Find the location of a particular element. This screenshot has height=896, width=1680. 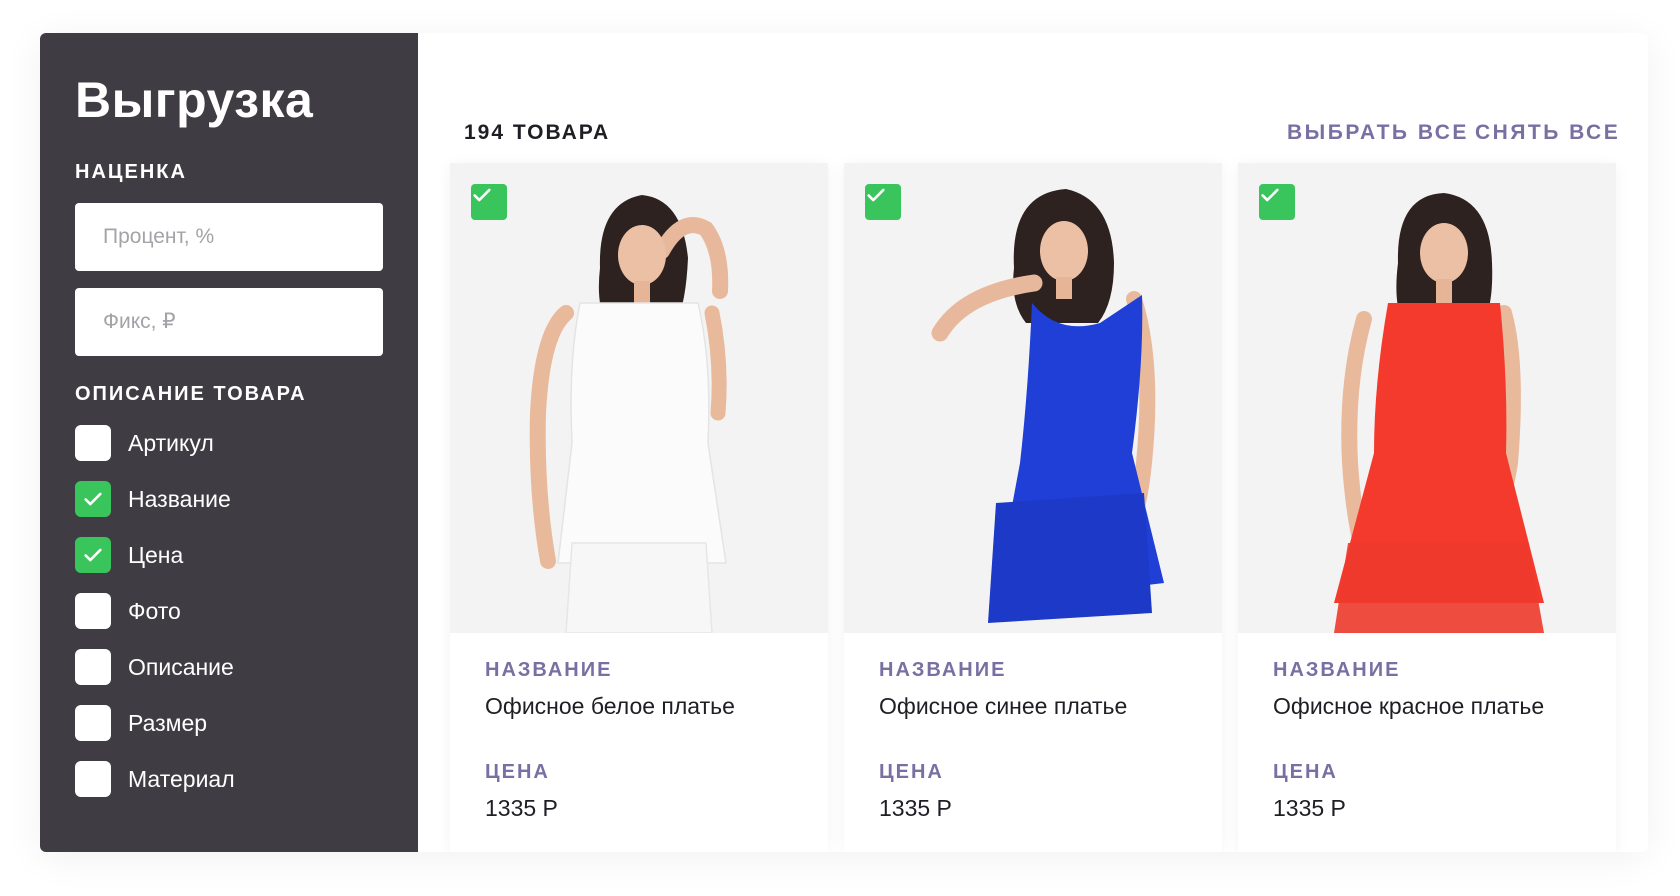

product-count: 194 ТОВАРА is located at coordinates (537, 132).